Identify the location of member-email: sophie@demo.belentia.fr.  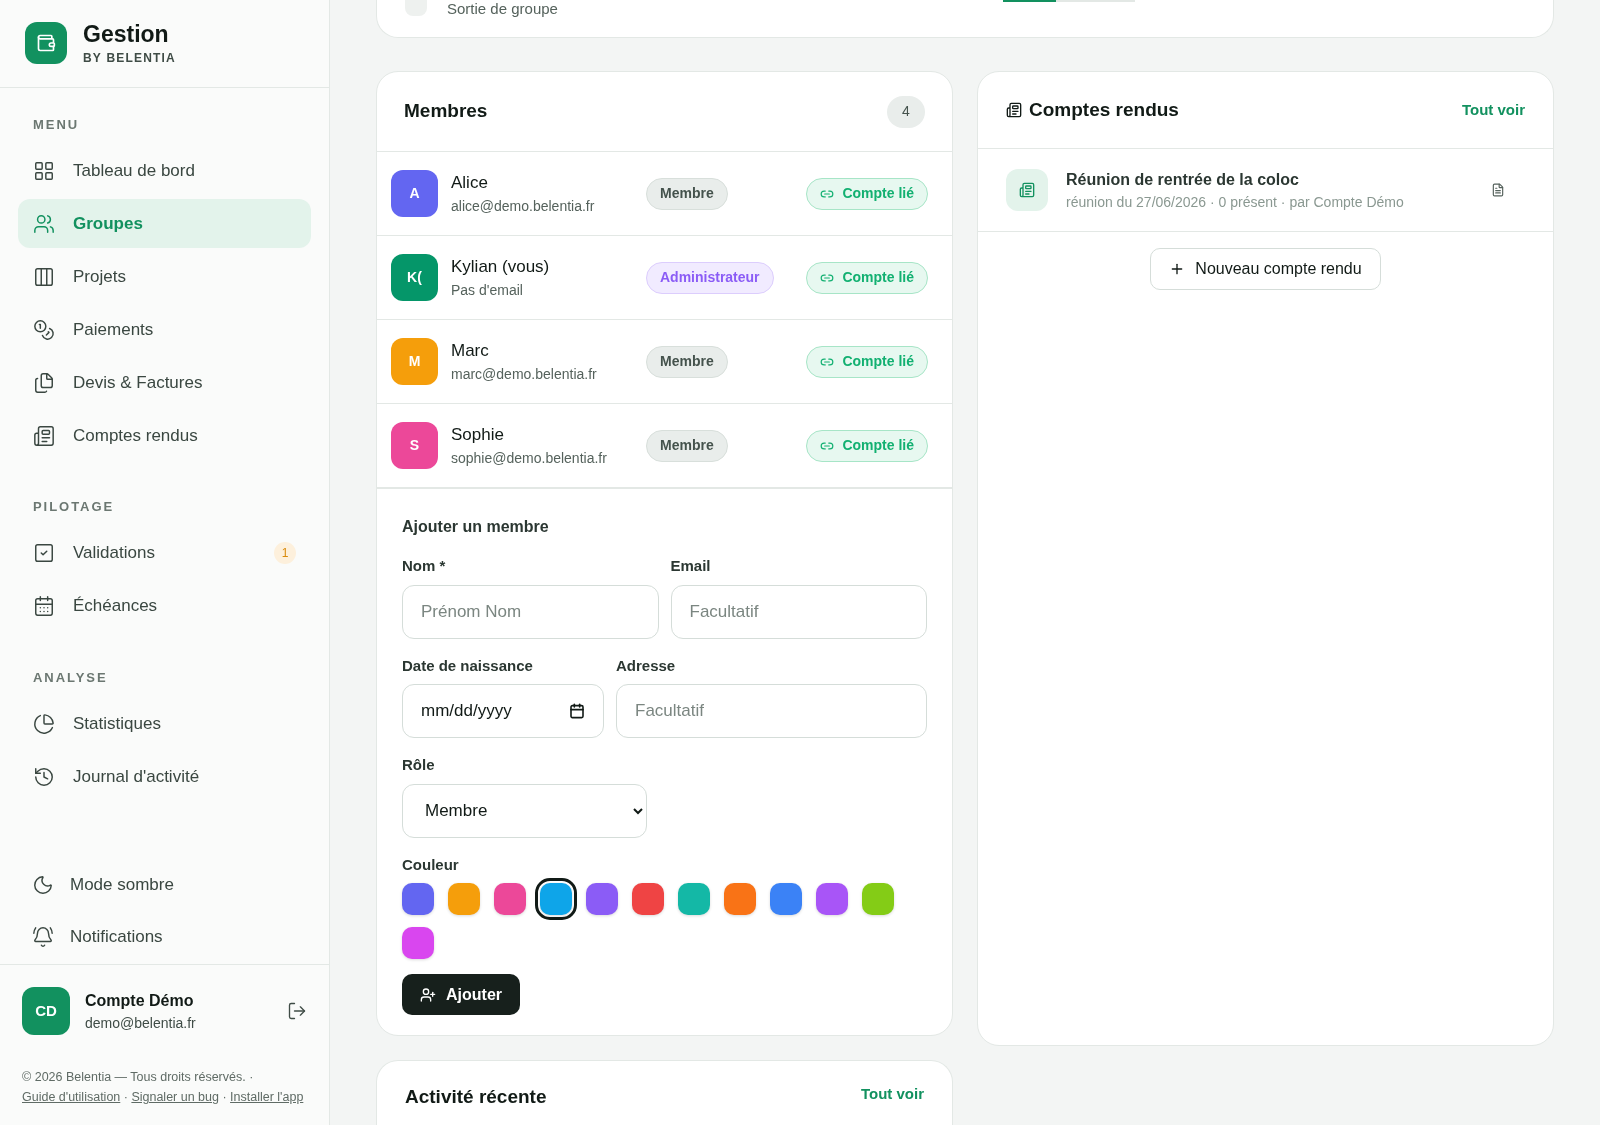
(529, 458).